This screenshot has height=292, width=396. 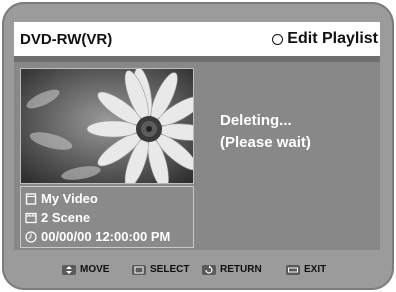 I want to click on scene-row: 2 Scene, so click(x=57, y=217).